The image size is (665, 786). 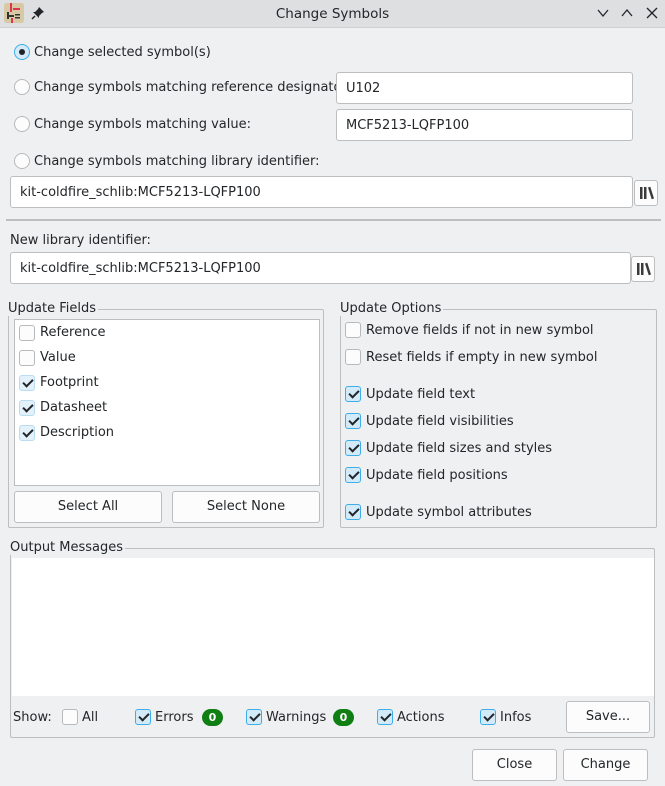 What do you see at coordinates (627, 13) in the screenshot?
I see `maximize-icon` at bounding box center [627, 13].